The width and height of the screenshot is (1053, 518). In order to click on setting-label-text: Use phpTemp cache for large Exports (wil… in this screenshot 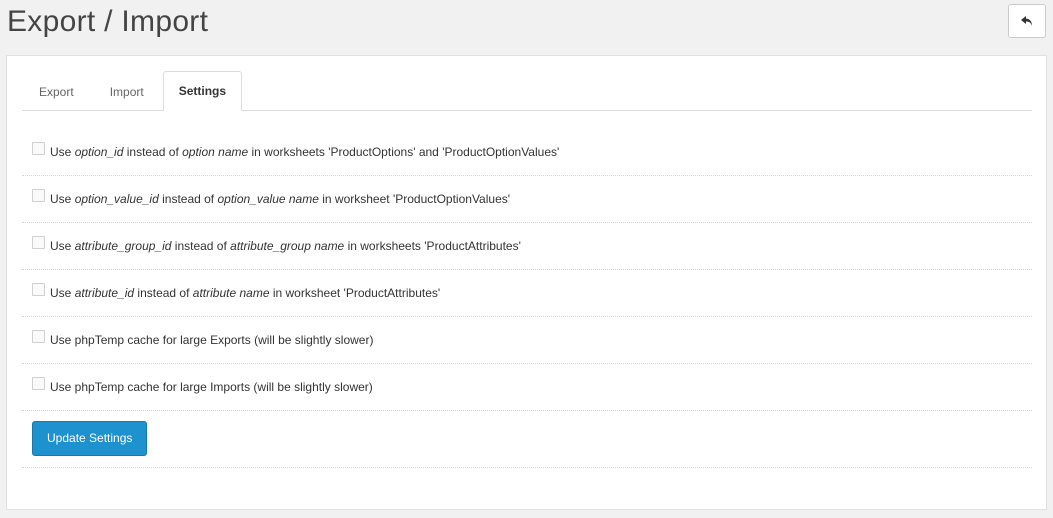, I will do `click(212, 340)`.